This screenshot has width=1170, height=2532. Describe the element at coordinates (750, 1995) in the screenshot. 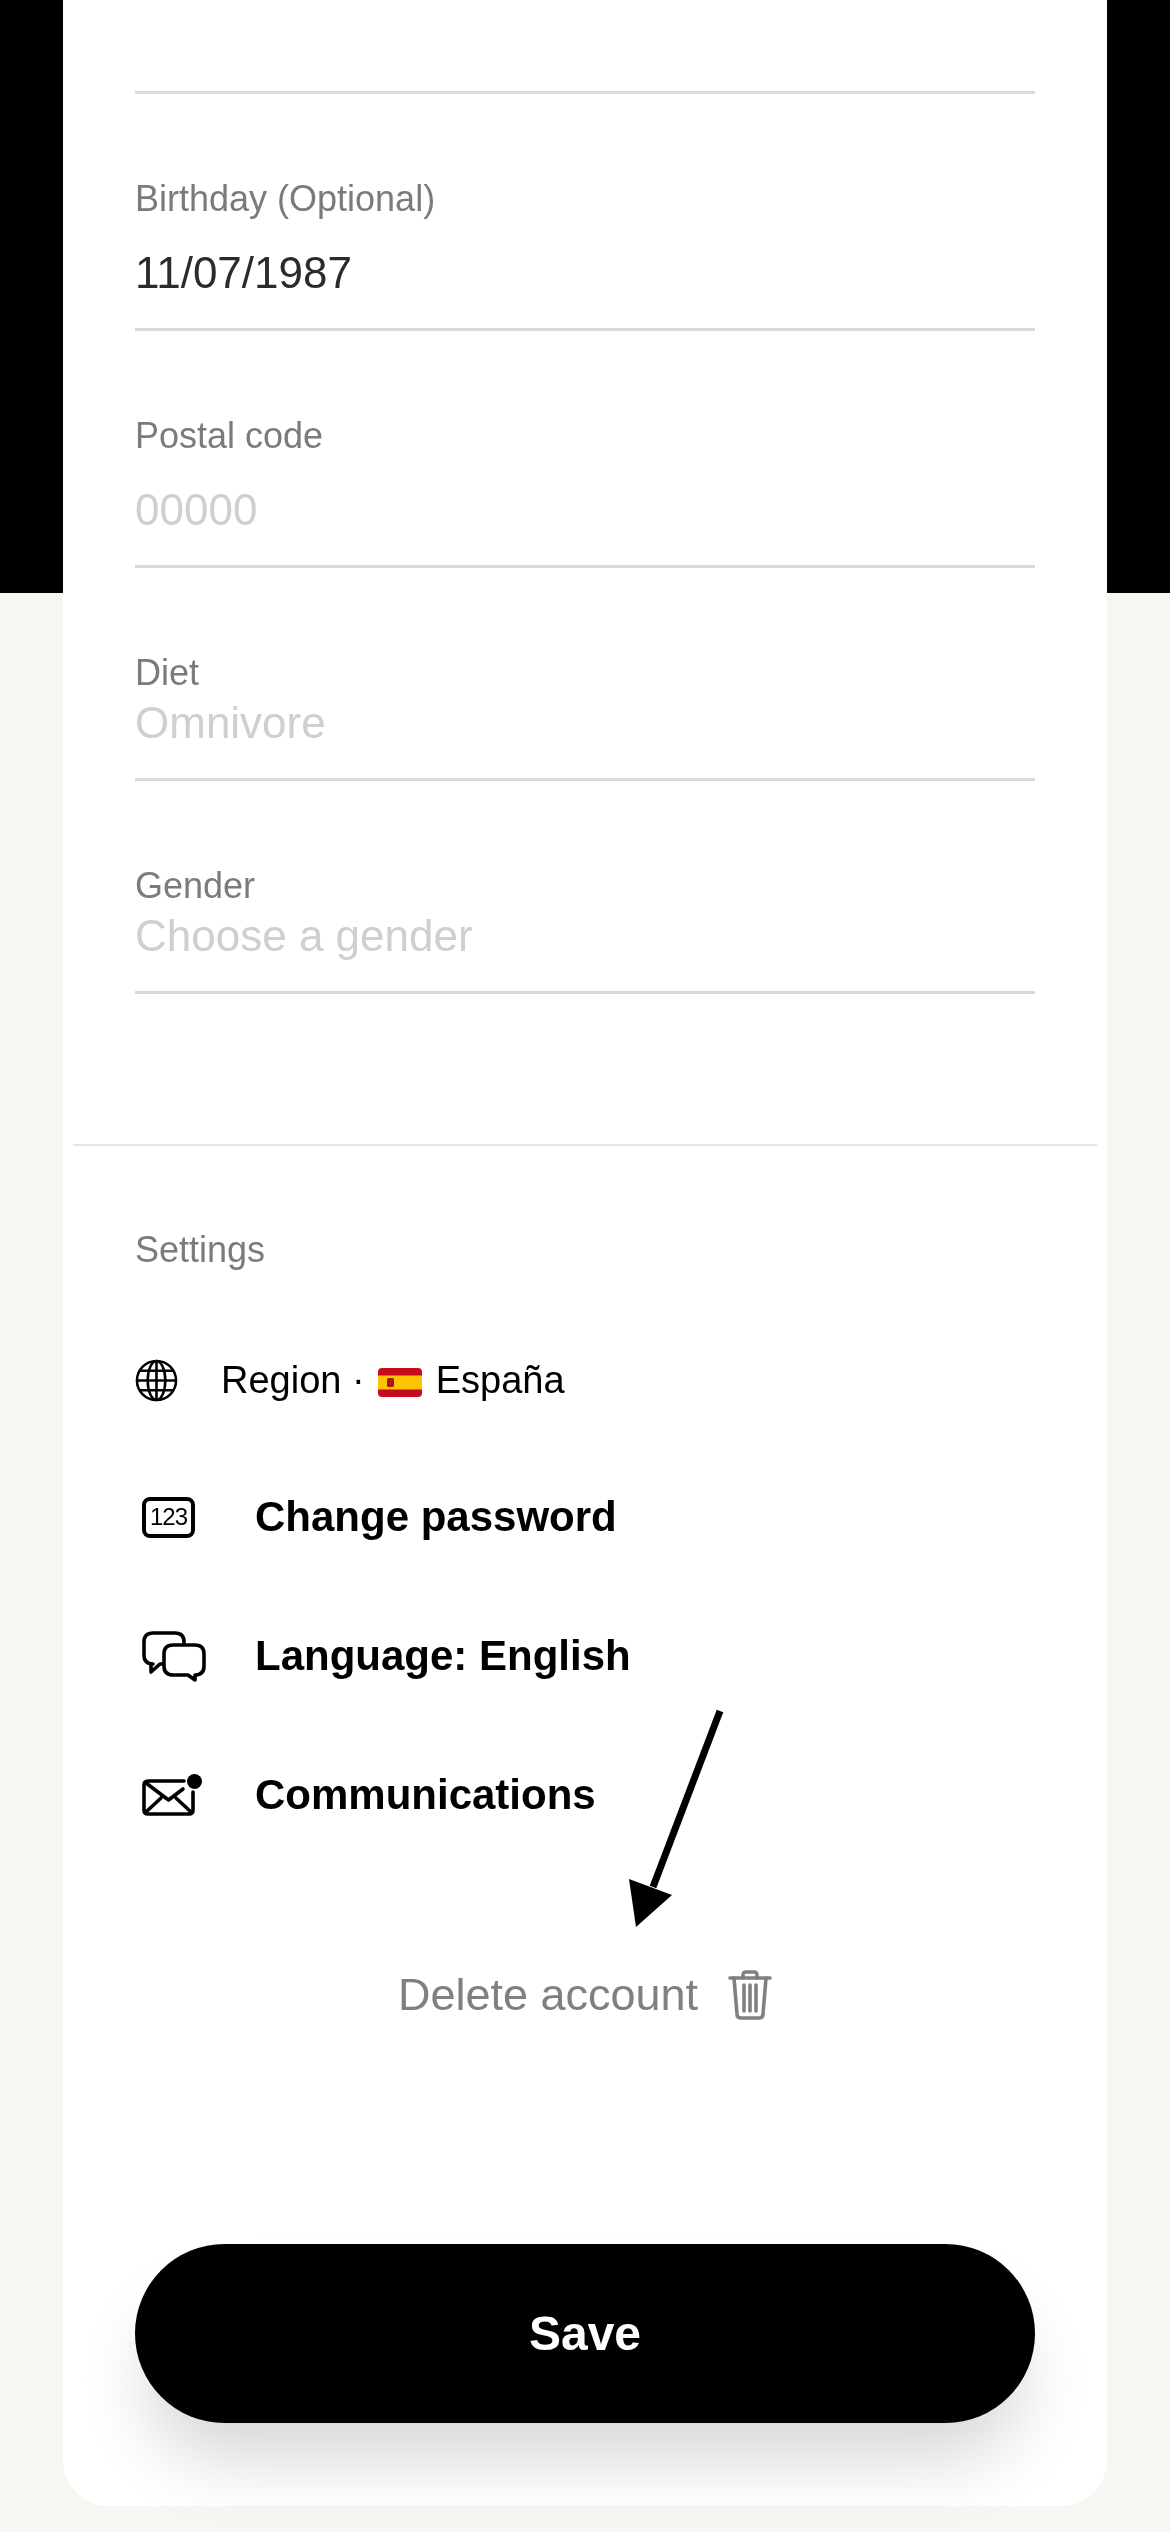

I see `trash-icon` at that location.